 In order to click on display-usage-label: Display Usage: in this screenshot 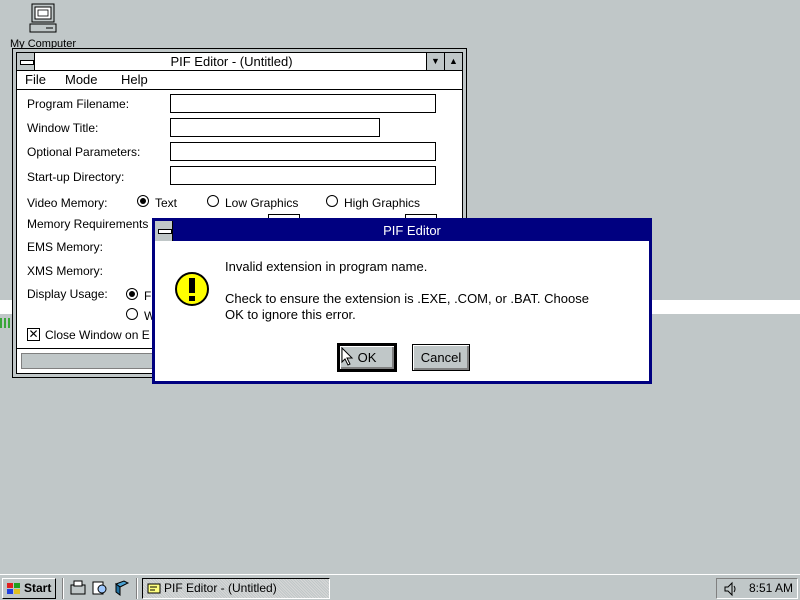, I will do `click(67, 294)`.